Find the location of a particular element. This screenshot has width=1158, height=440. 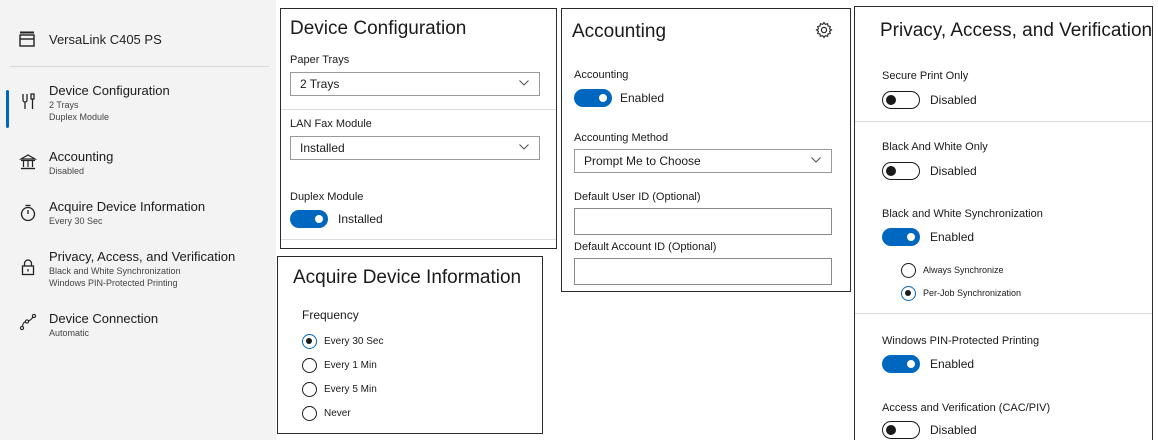

nav-item-title: Accounting is located at coordinates (81, 156).